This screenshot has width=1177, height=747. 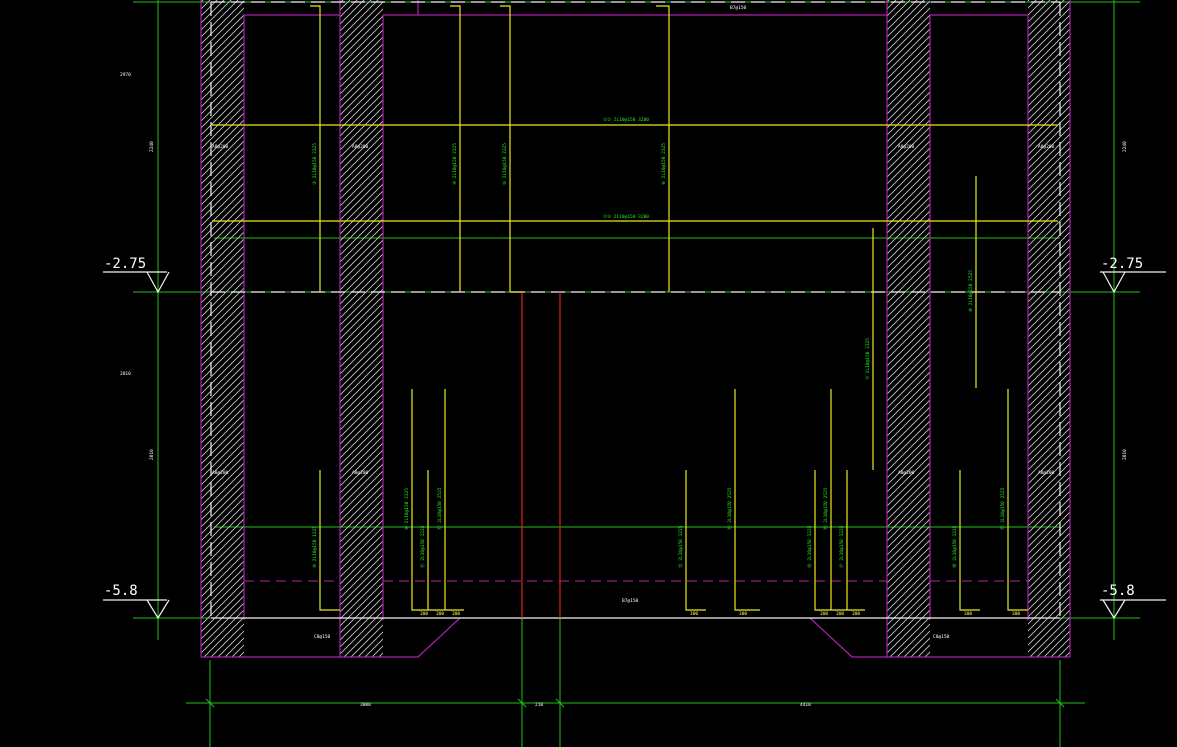 What do you see at coordinates (1046, 473) in the screenshot?
I see `wall-tag-h: A8@200` at bounding box center [1046, 473].